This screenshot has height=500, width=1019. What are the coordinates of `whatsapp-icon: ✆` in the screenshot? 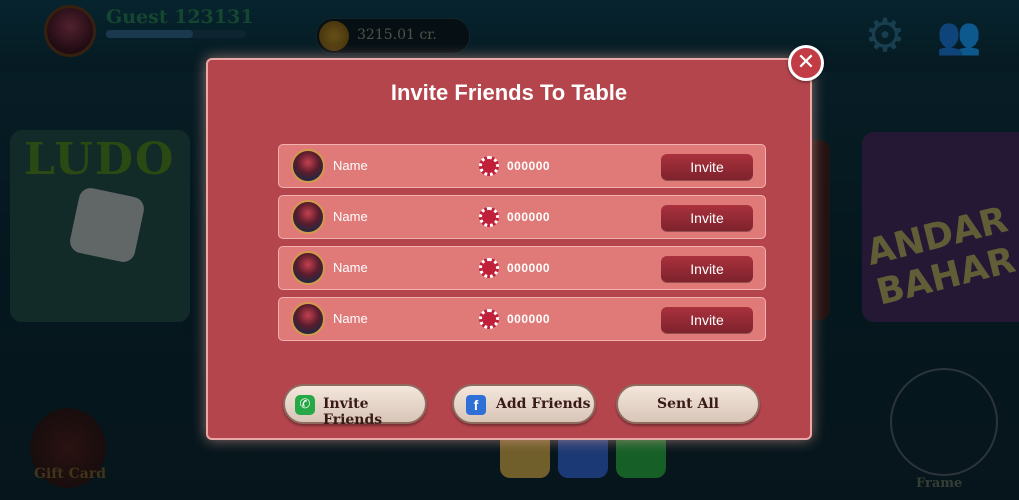 It's located at (305, 405).